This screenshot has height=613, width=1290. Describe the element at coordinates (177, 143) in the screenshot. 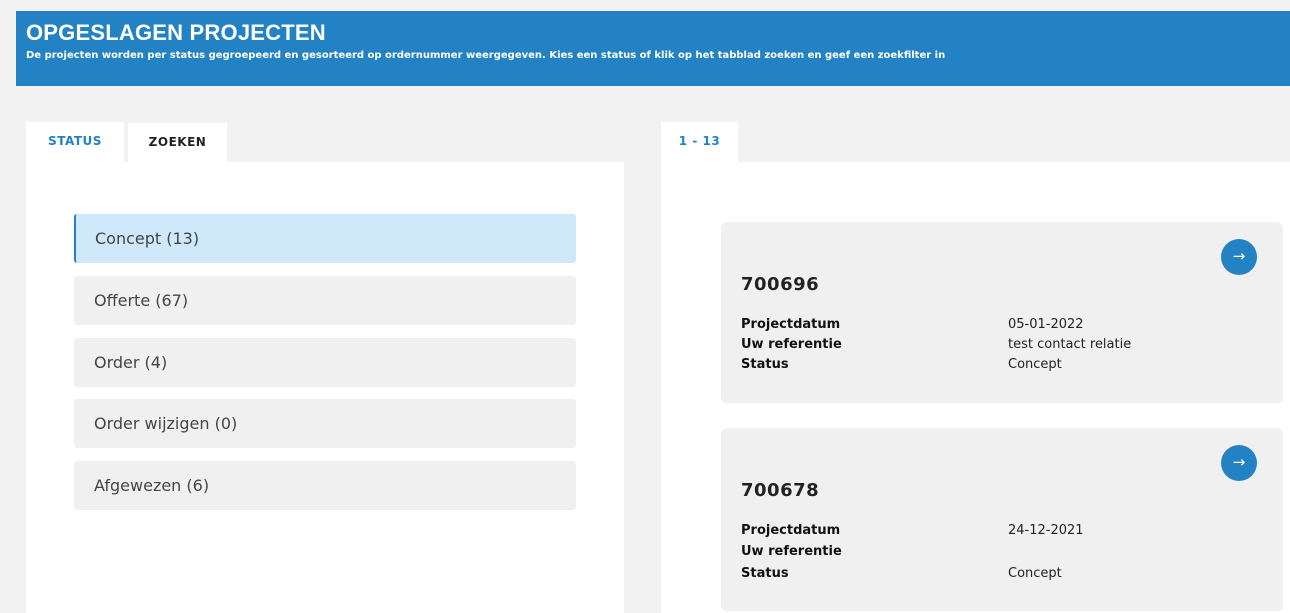

I see `tab-zoeken: ZOEKEN` at that location.